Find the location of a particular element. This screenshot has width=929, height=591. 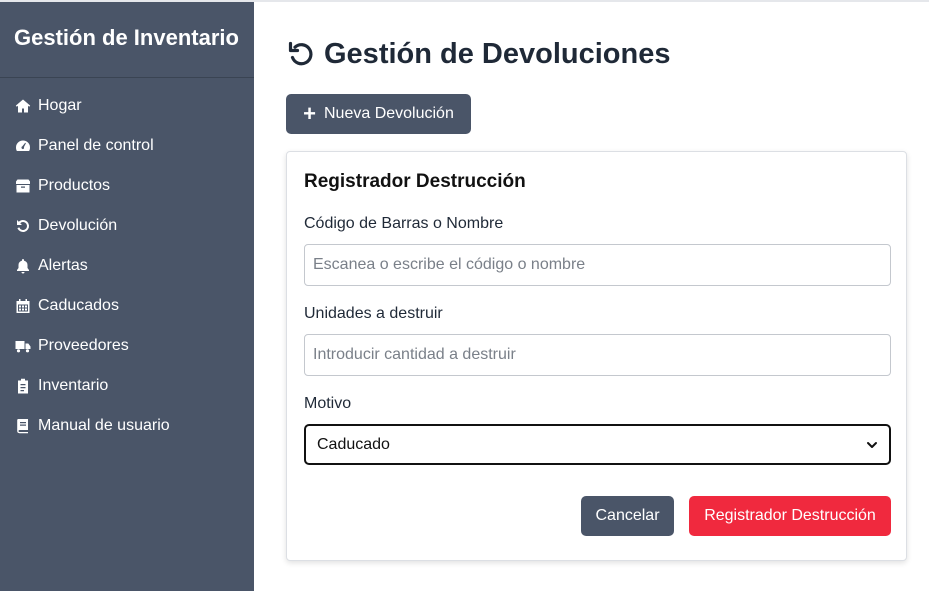

barcode-label: Código de Barras o Nombre is located at coordinates (404, 223).